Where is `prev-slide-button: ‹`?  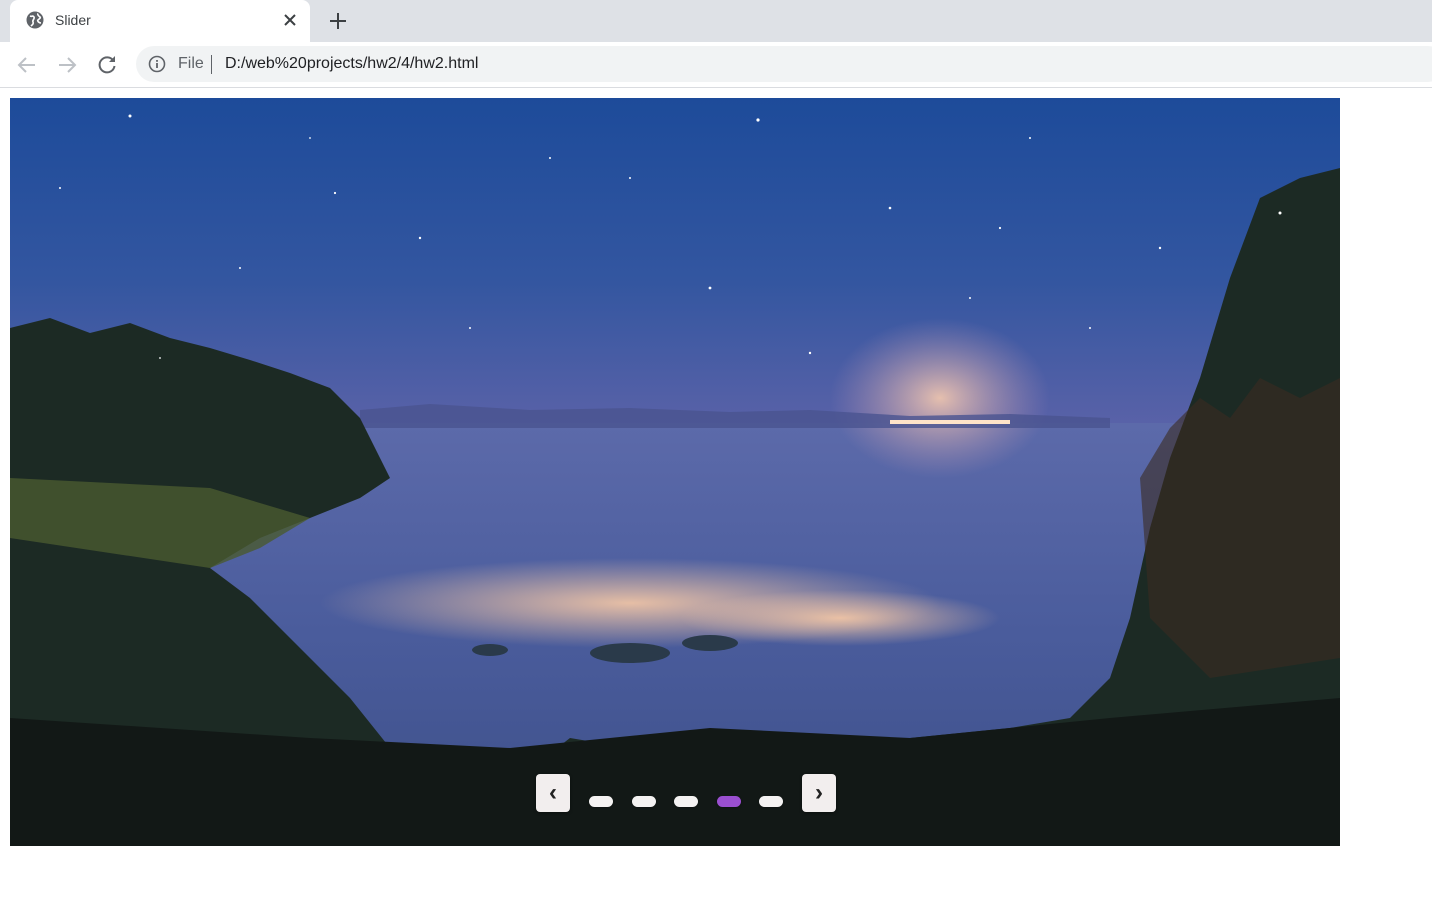
prev-slide-button: ‹ is located at coordinates (553, 793).